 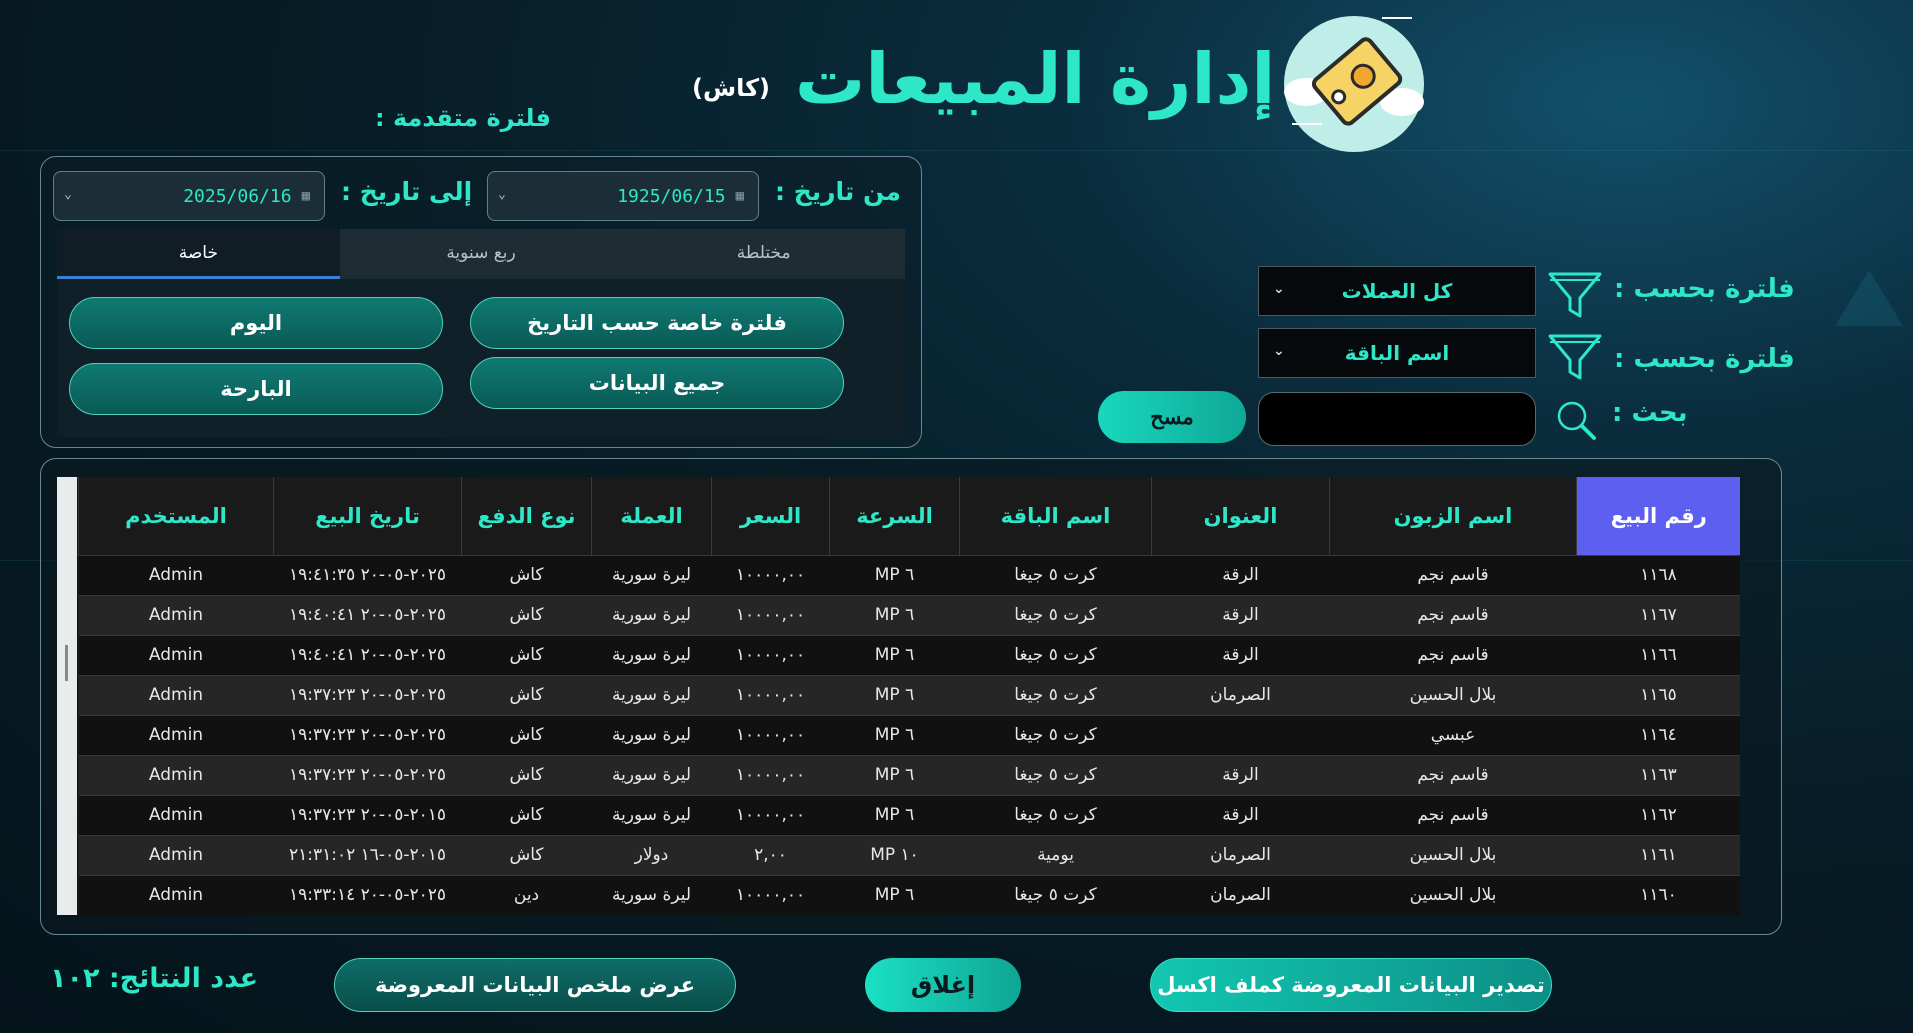 I want to click on results-count: عدد النتائج: ١٠٢, so click(x=154, y=978).